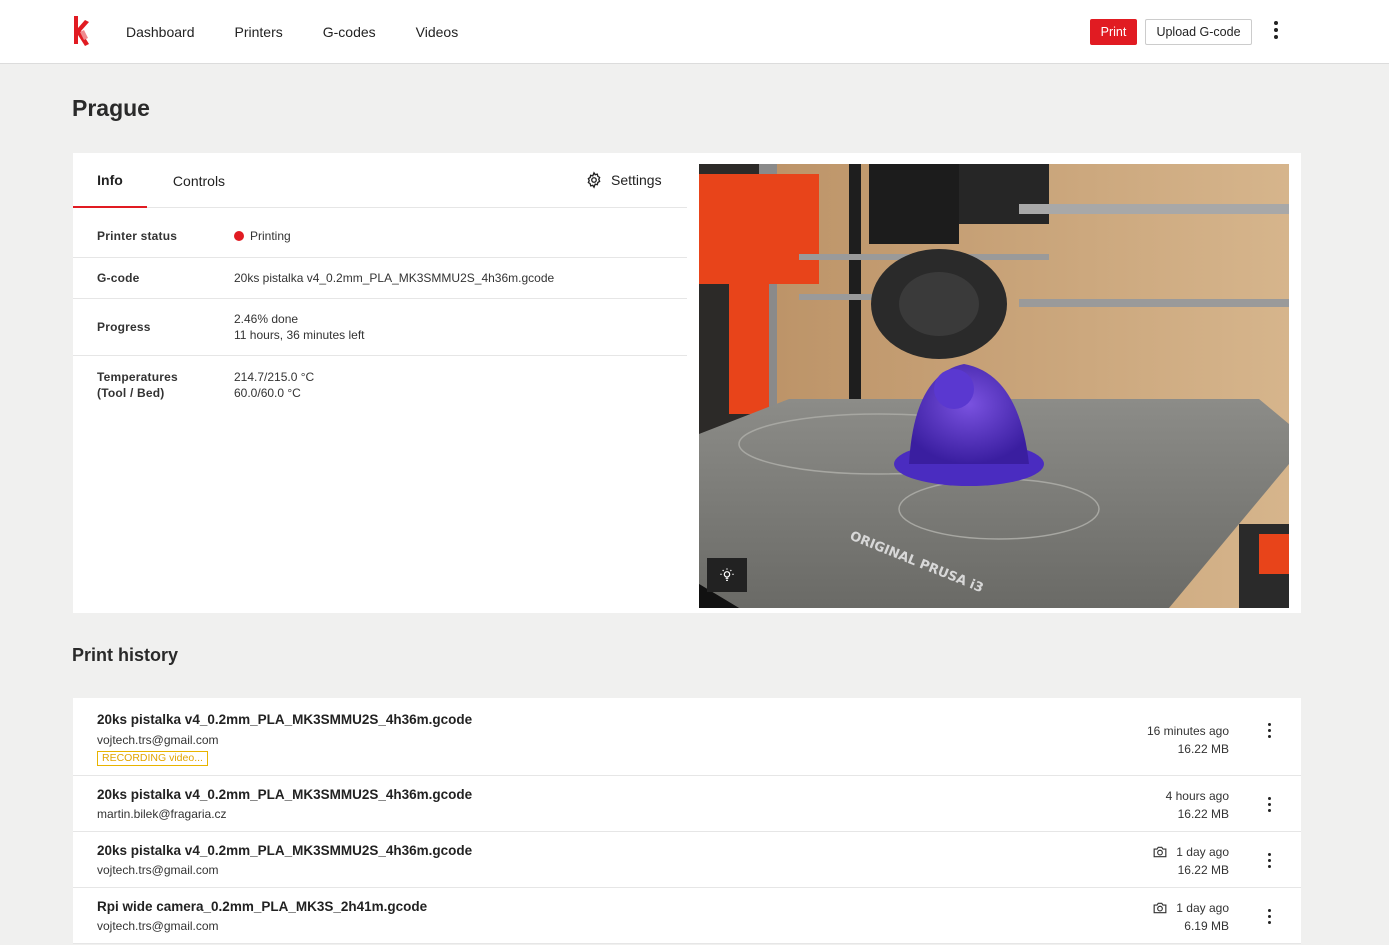  I want to click on progress-value: 2.46% done 11 hours, 36 minutes left, so click(299, 327).